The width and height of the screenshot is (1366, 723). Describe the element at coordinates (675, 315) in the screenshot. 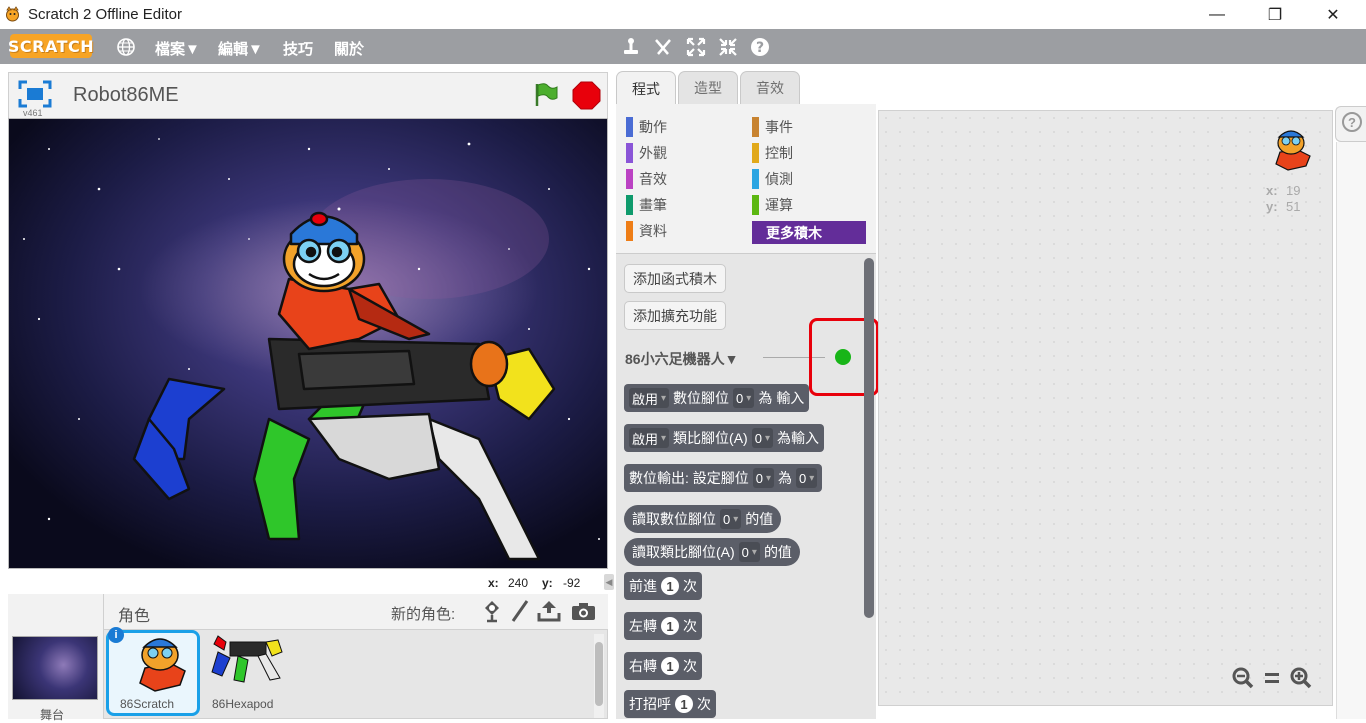

I see `add-extension-button: 添加擴充功能` at that location.